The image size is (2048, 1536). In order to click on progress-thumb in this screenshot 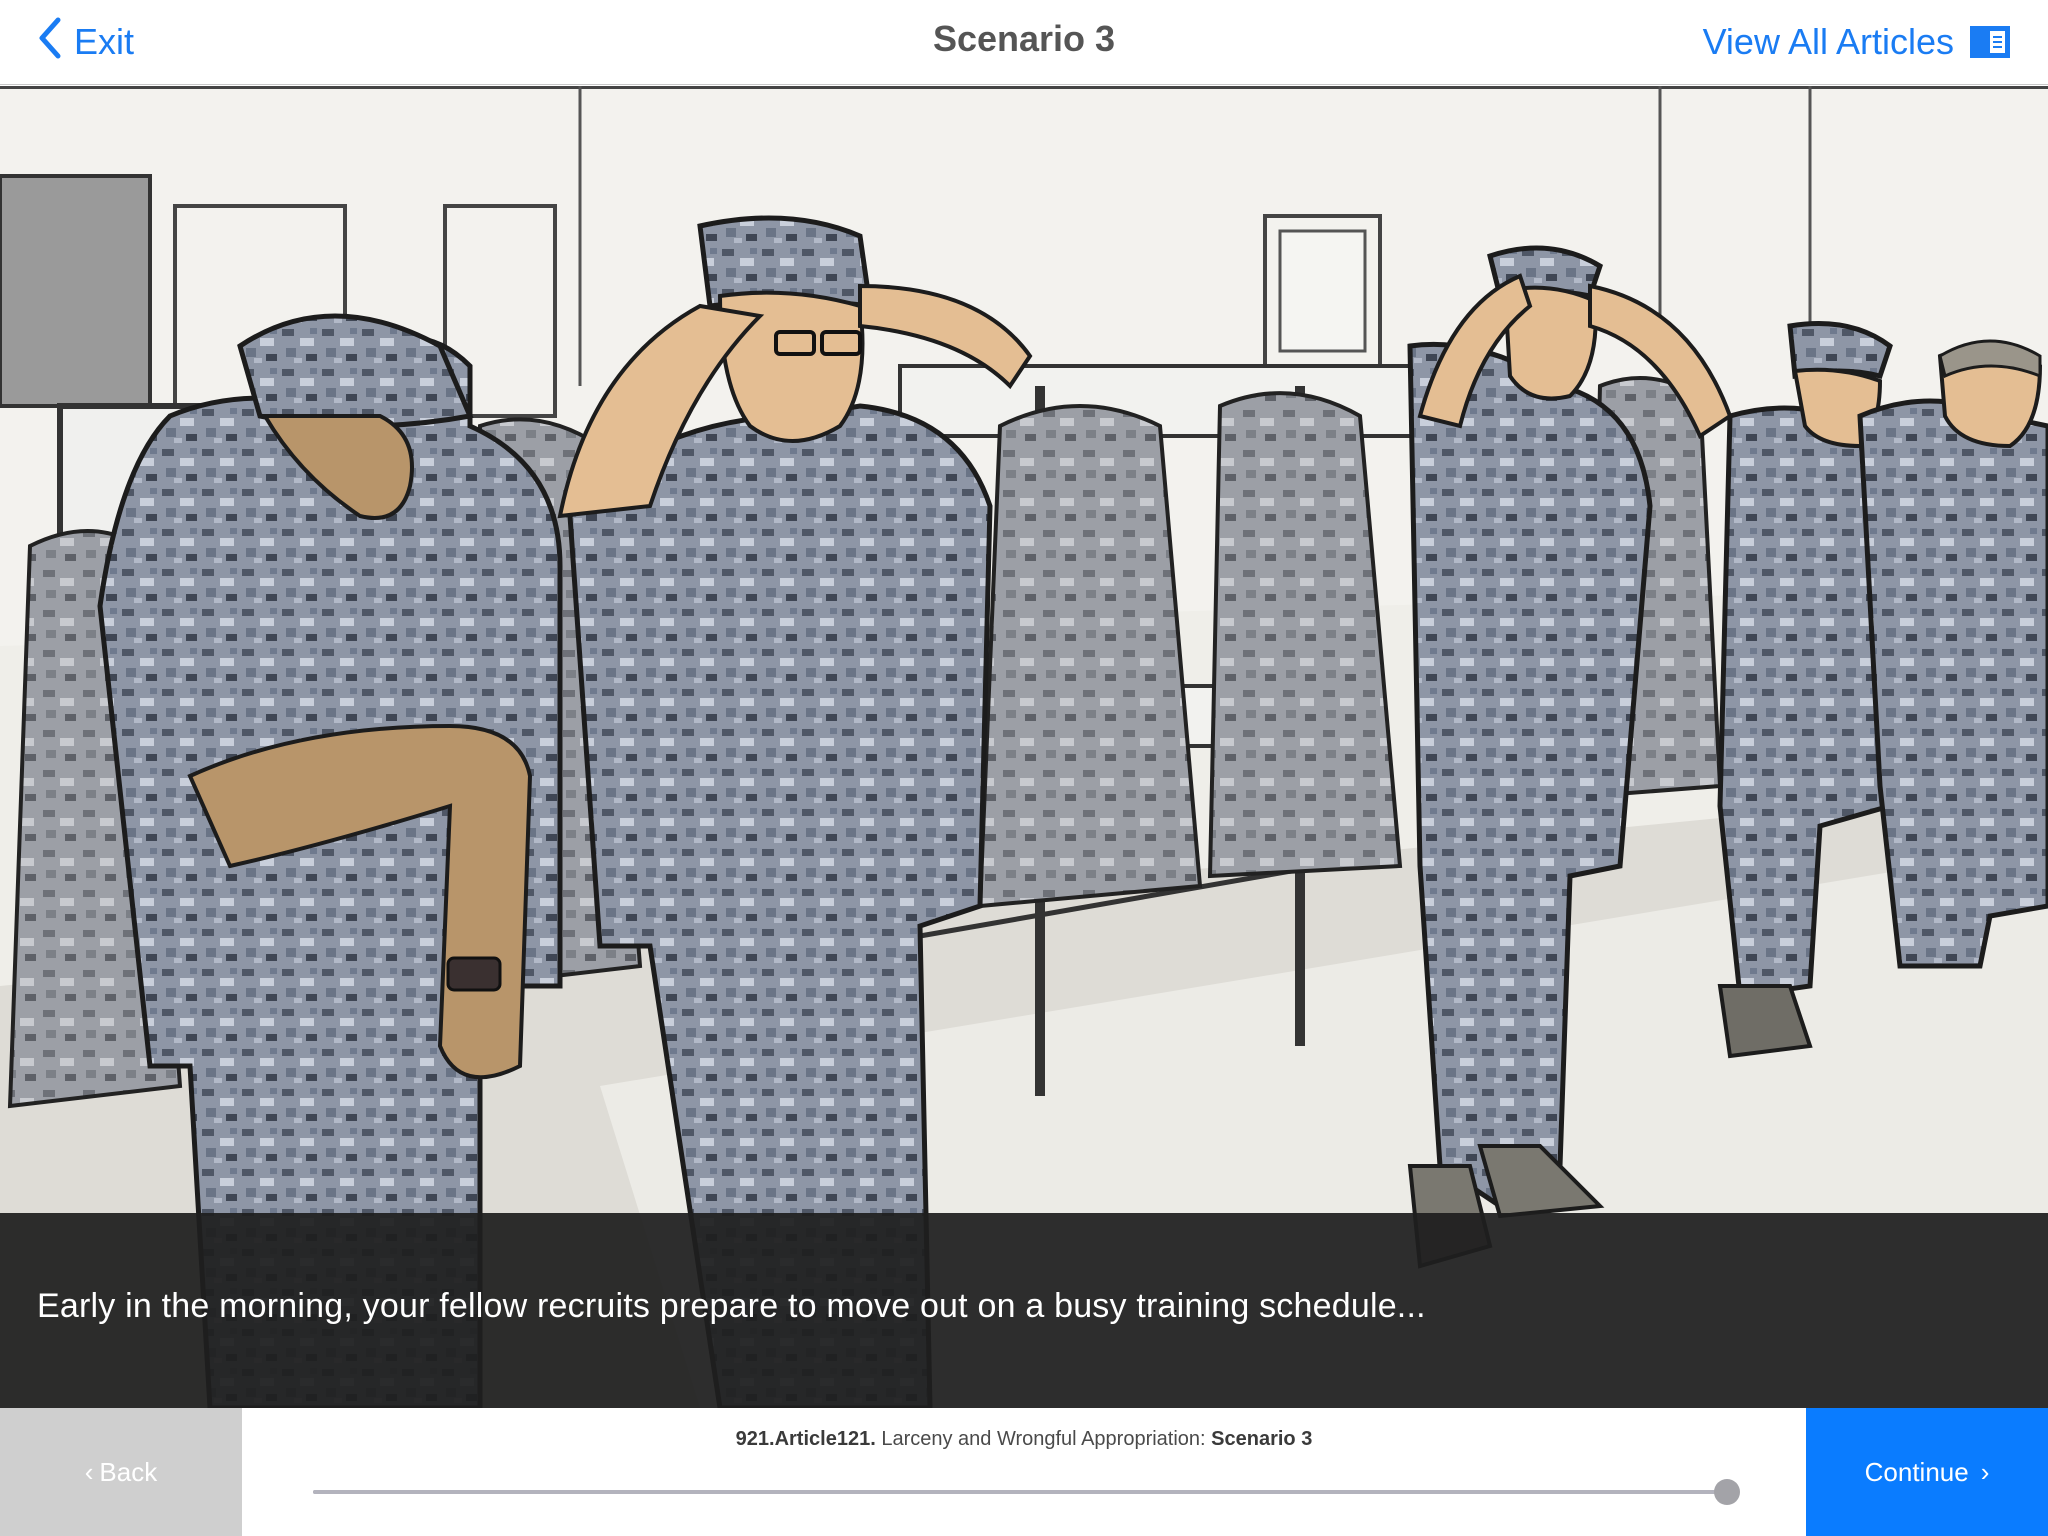, I will do `click(1727, 1492)`.